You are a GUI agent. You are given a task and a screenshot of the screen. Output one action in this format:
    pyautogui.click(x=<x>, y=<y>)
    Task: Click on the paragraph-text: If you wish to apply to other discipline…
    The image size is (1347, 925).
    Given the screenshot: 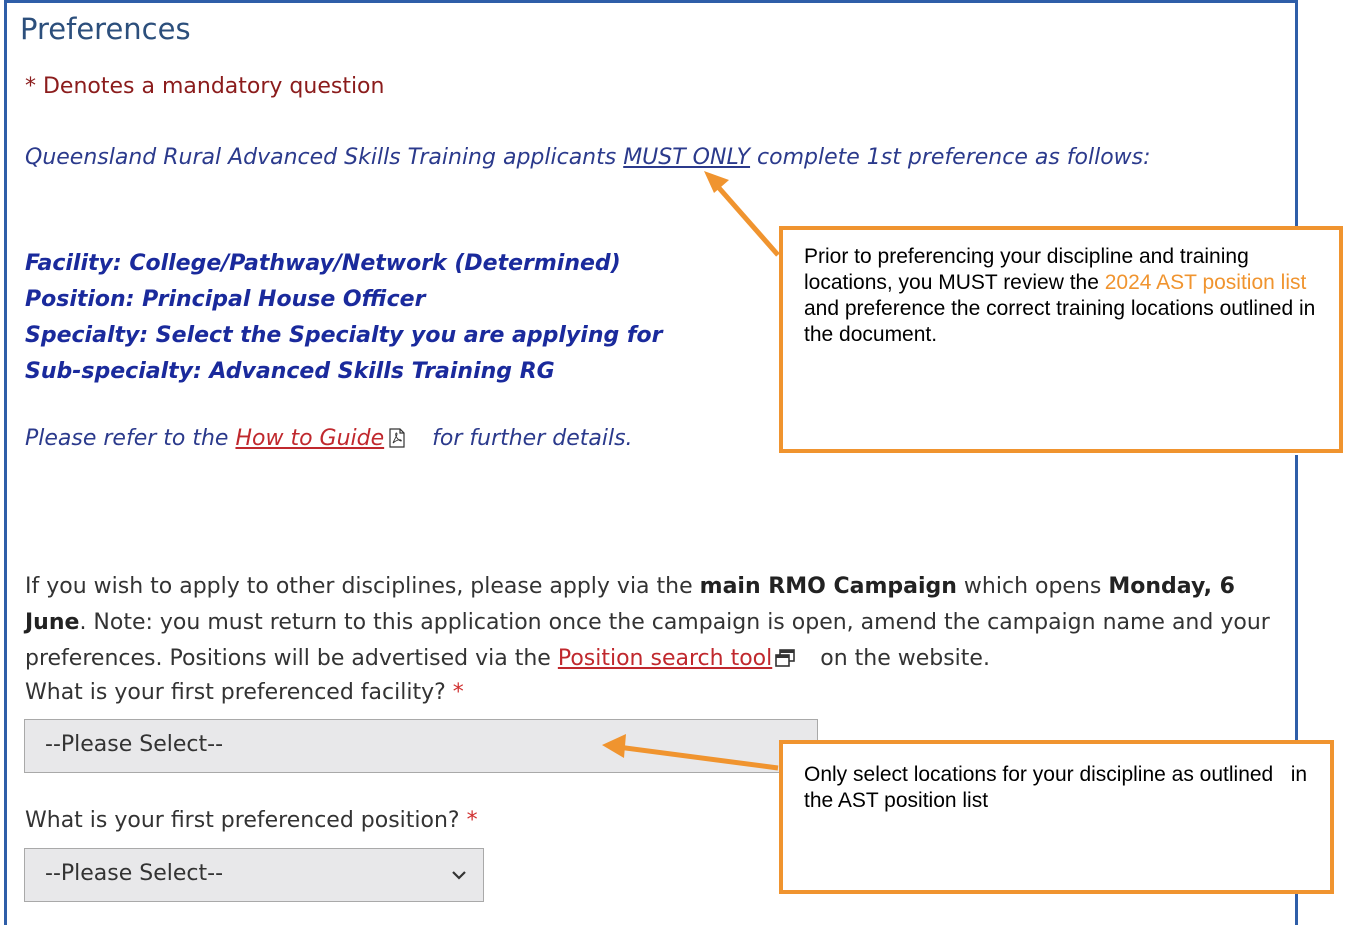 What is the action you would take?
    pyautogui.click(x=362, y=586)
    